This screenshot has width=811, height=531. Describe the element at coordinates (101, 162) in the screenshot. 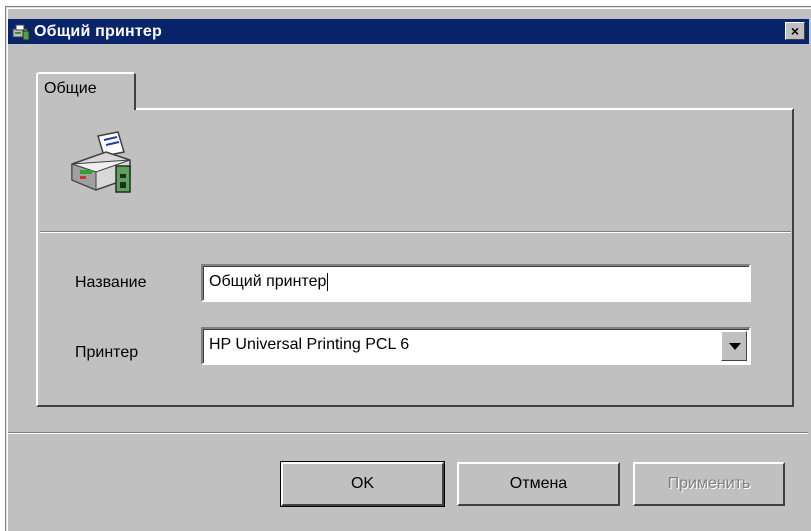

I see `printer-icon` at that location.